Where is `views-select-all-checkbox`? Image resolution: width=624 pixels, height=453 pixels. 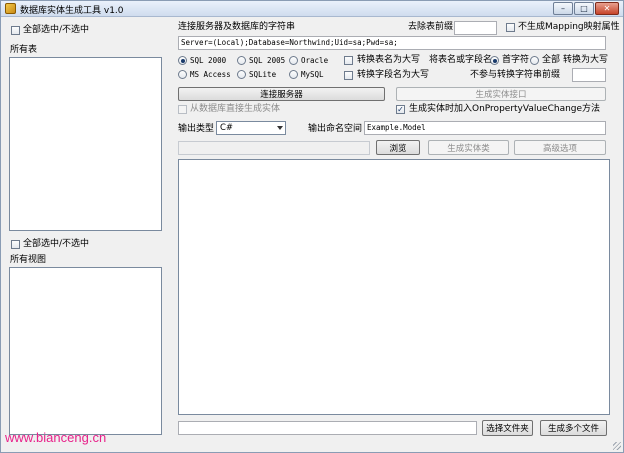 views-select-all-checkbox is located at coordinates (15, 244).